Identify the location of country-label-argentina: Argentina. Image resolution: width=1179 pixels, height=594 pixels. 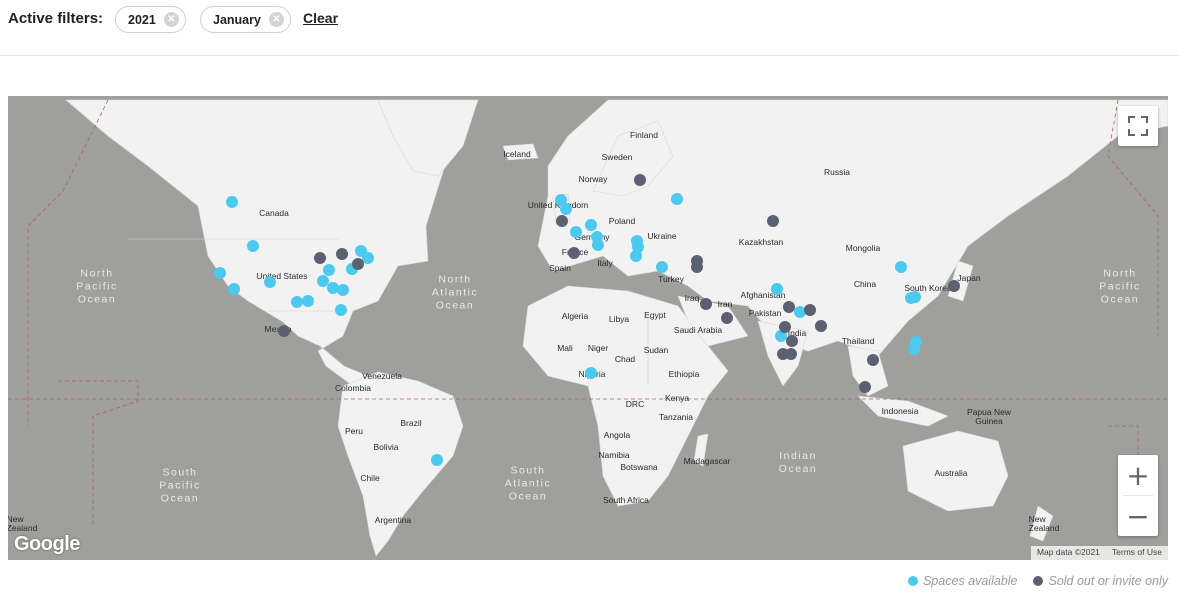
(393, 520).